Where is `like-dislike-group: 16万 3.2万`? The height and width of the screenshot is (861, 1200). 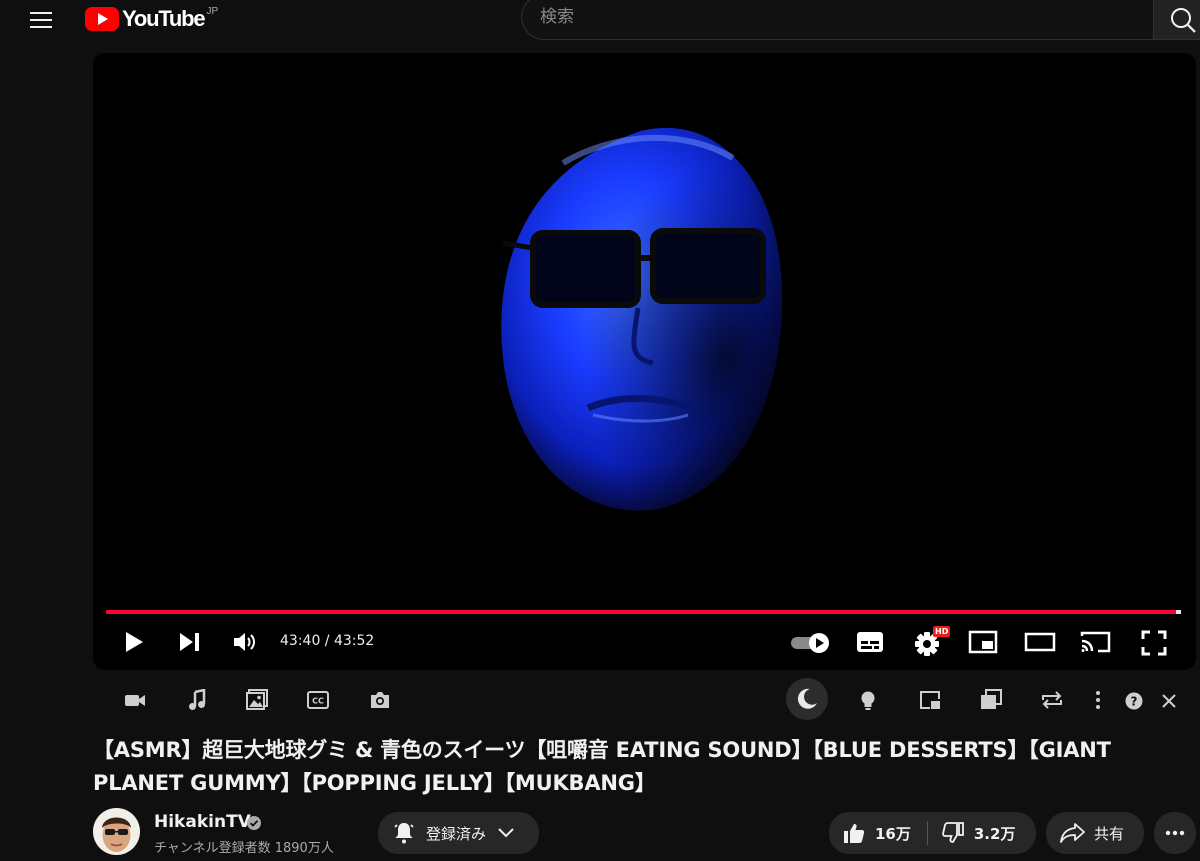
like-dislike-group: 16万 3.2万 is located at coordinates (932, 833).